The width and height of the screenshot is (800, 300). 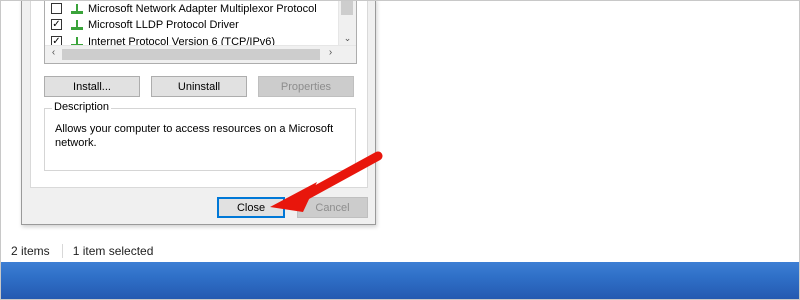 I want to click on close-button: Close, so click(x=251, y=207).